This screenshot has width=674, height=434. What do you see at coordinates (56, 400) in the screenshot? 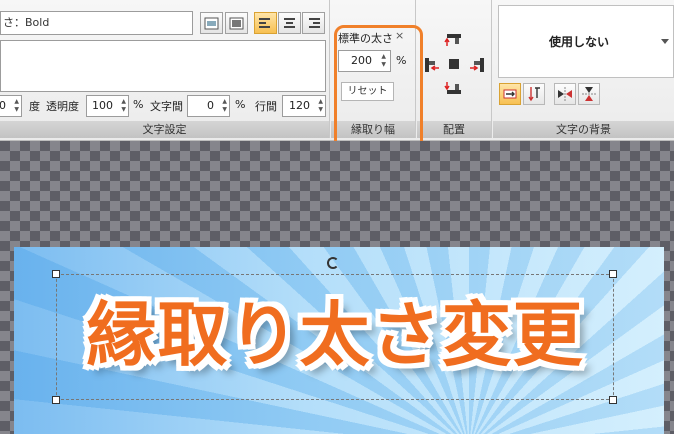
I see `resize-handle-bottom-left` at bounding box center [56, 400].